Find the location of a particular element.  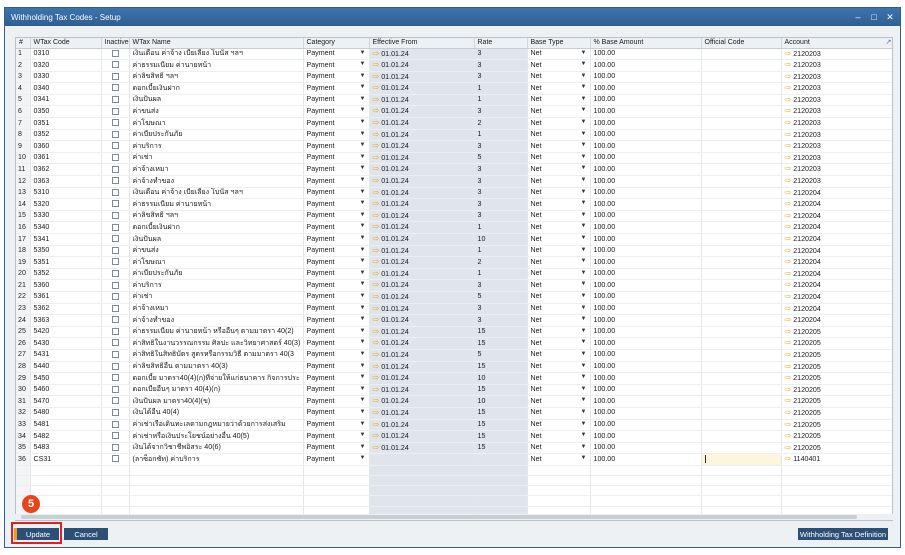

wtax-code-cell: 5483 is located at coordinates (66, 448).